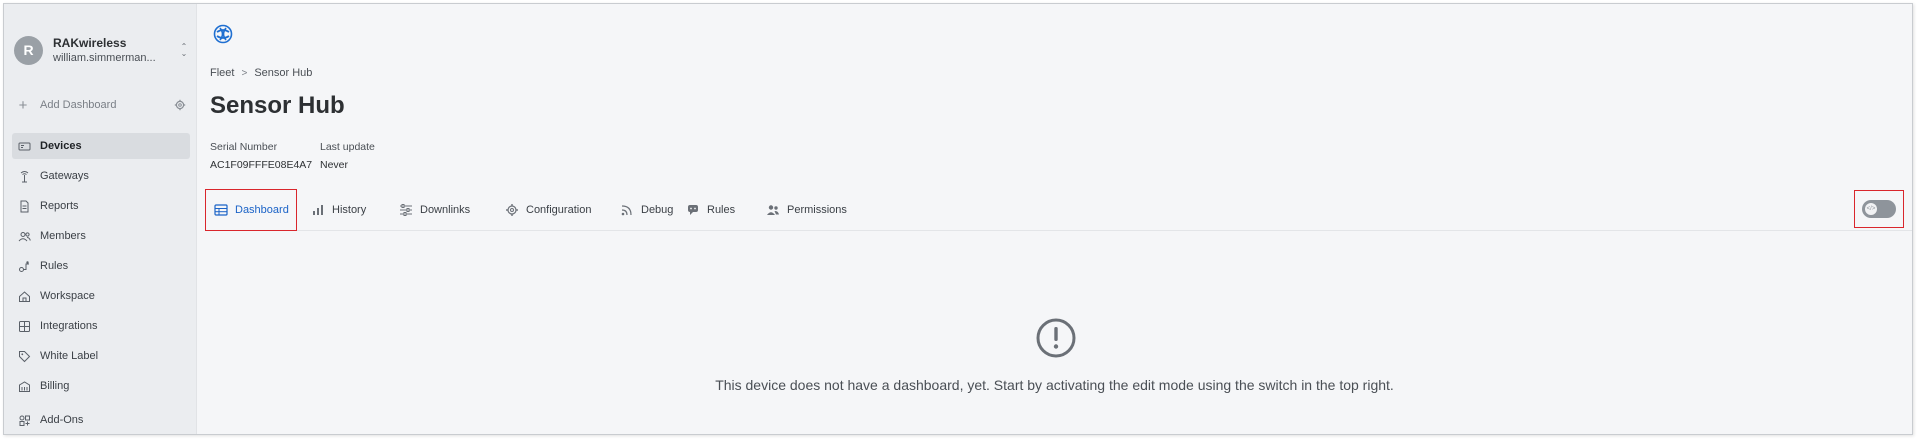 Image resolution: width=1920 pixels, height=442 pixels. What do you see at coordinates (28, 50) in the screenshot?
I see `avatar: R` at bounding box center [28, 50].